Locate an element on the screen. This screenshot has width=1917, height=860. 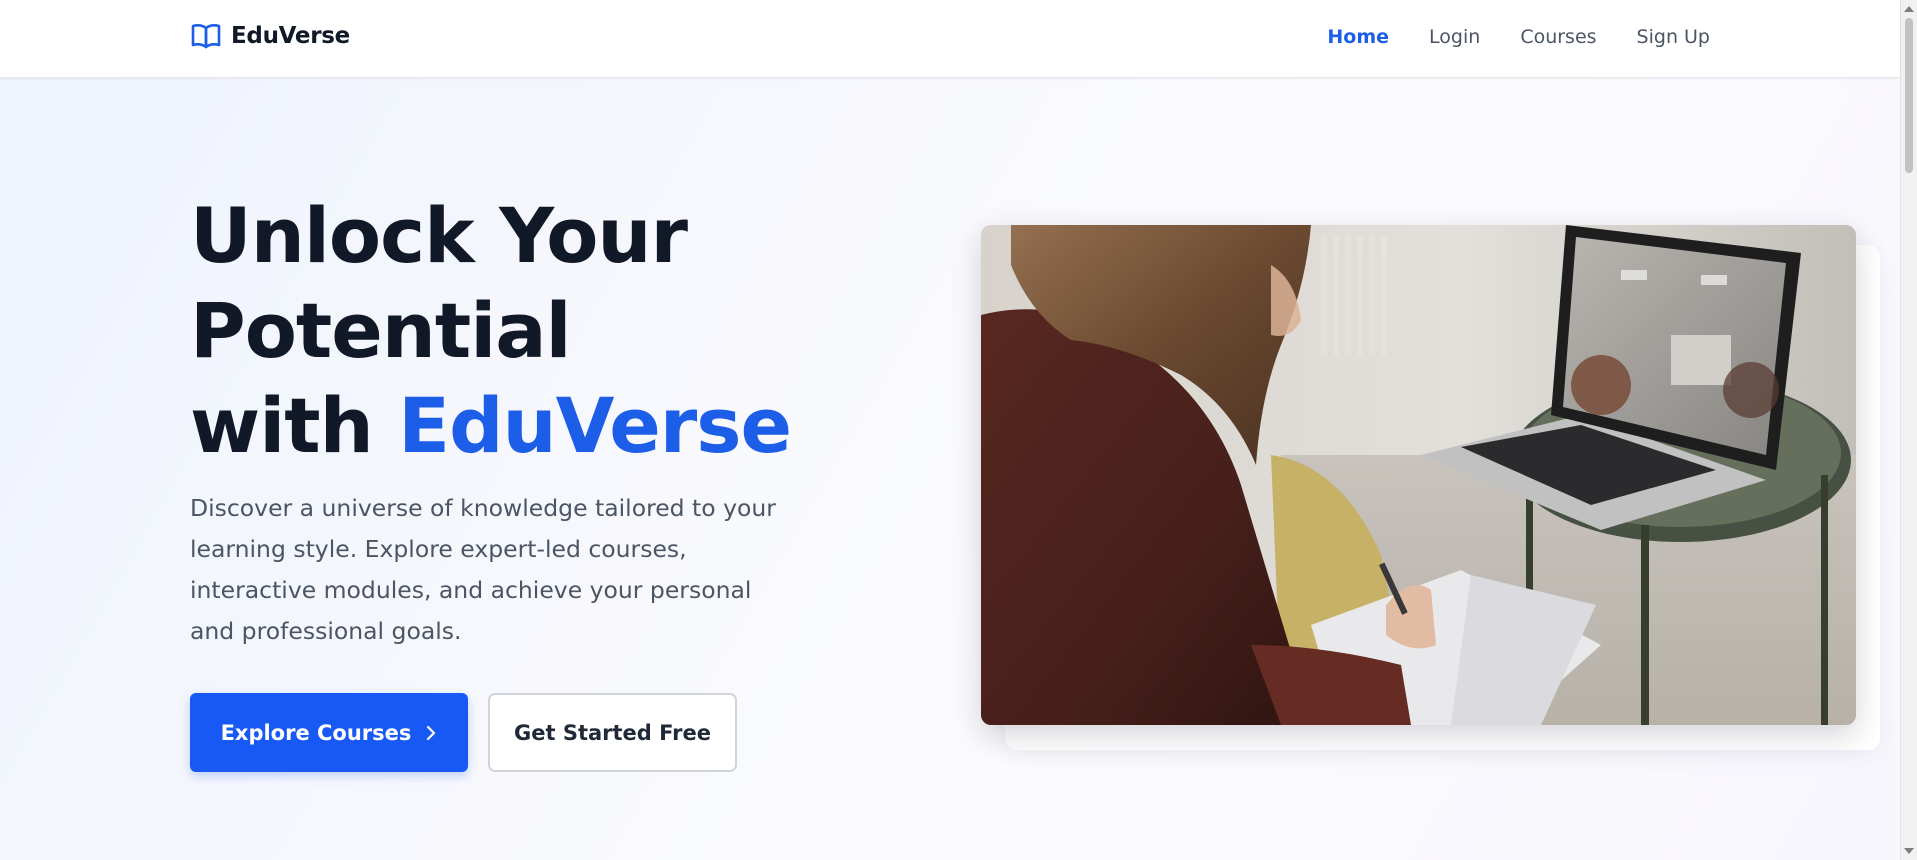
hero-title-line-2: Potential is located at coordinates (381, 330).